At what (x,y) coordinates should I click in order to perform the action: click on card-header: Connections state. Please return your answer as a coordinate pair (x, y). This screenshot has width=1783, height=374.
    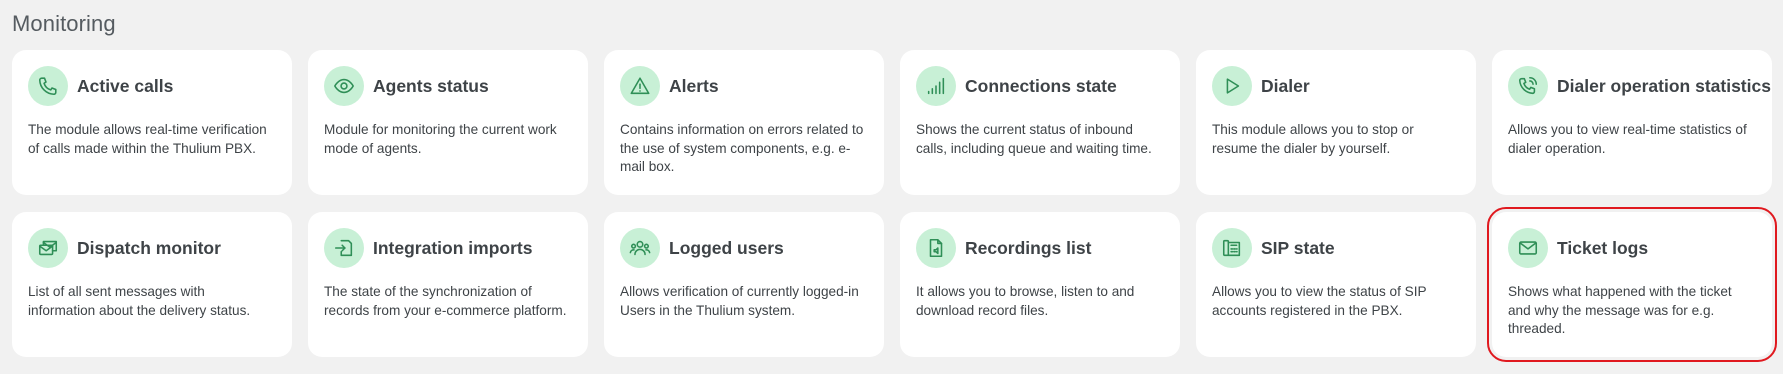
    Looking at the image, I should click on (1040, 86).